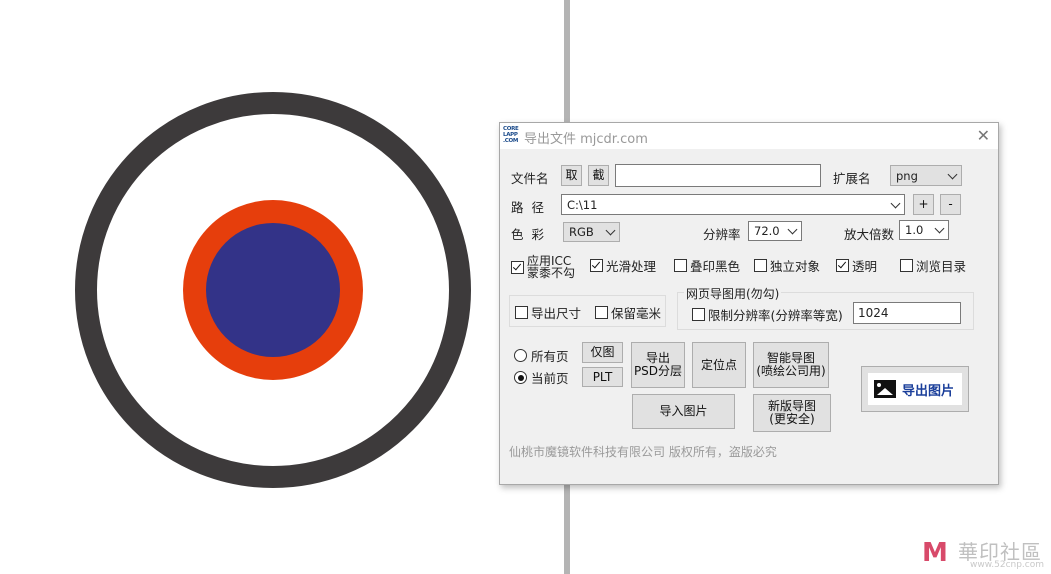 This screenshot has height=574, width=1051. Describe the element at coordinates (571, 175) in the screenshot. I see `get-filename-button: 取` at that location.